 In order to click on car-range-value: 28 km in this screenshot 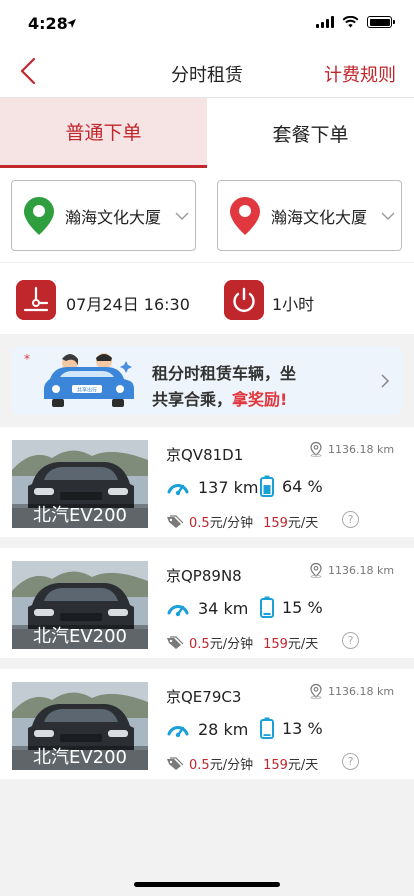, I will do `click(223, 729)`.